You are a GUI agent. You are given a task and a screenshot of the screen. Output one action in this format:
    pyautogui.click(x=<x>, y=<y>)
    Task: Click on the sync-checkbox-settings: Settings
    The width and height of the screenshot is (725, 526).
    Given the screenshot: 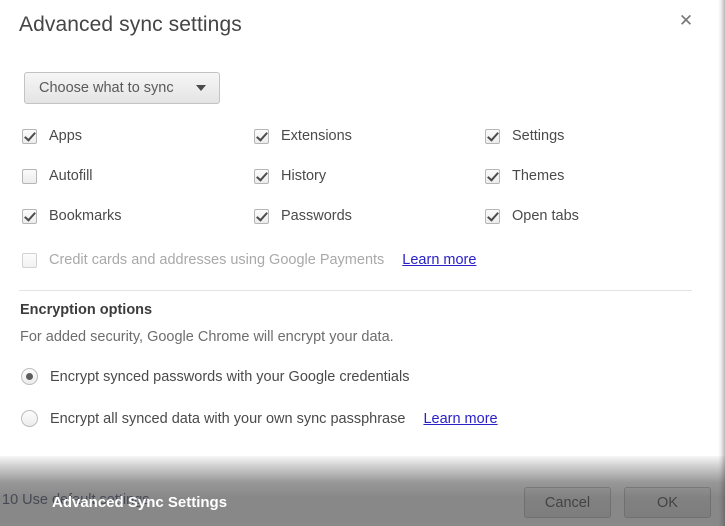 What is the action you would take?
    pyautogui.click(x=524, y=136)
    